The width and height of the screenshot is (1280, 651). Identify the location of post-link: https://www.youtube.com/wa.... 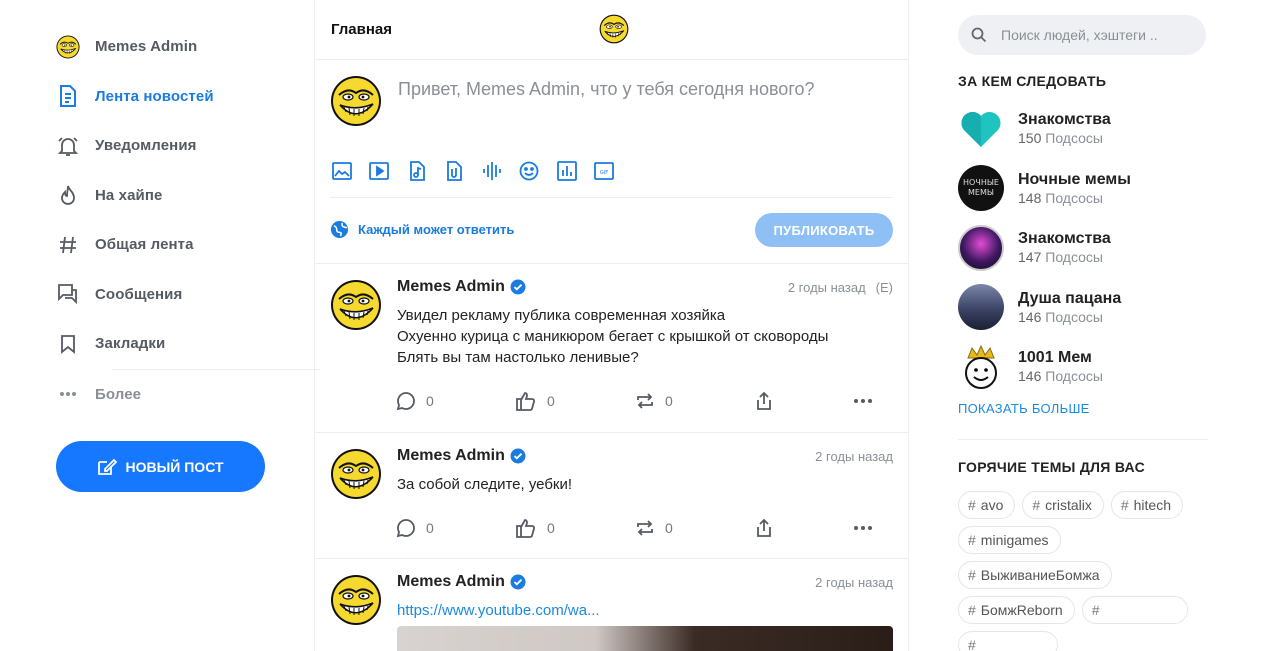
(498, 610).